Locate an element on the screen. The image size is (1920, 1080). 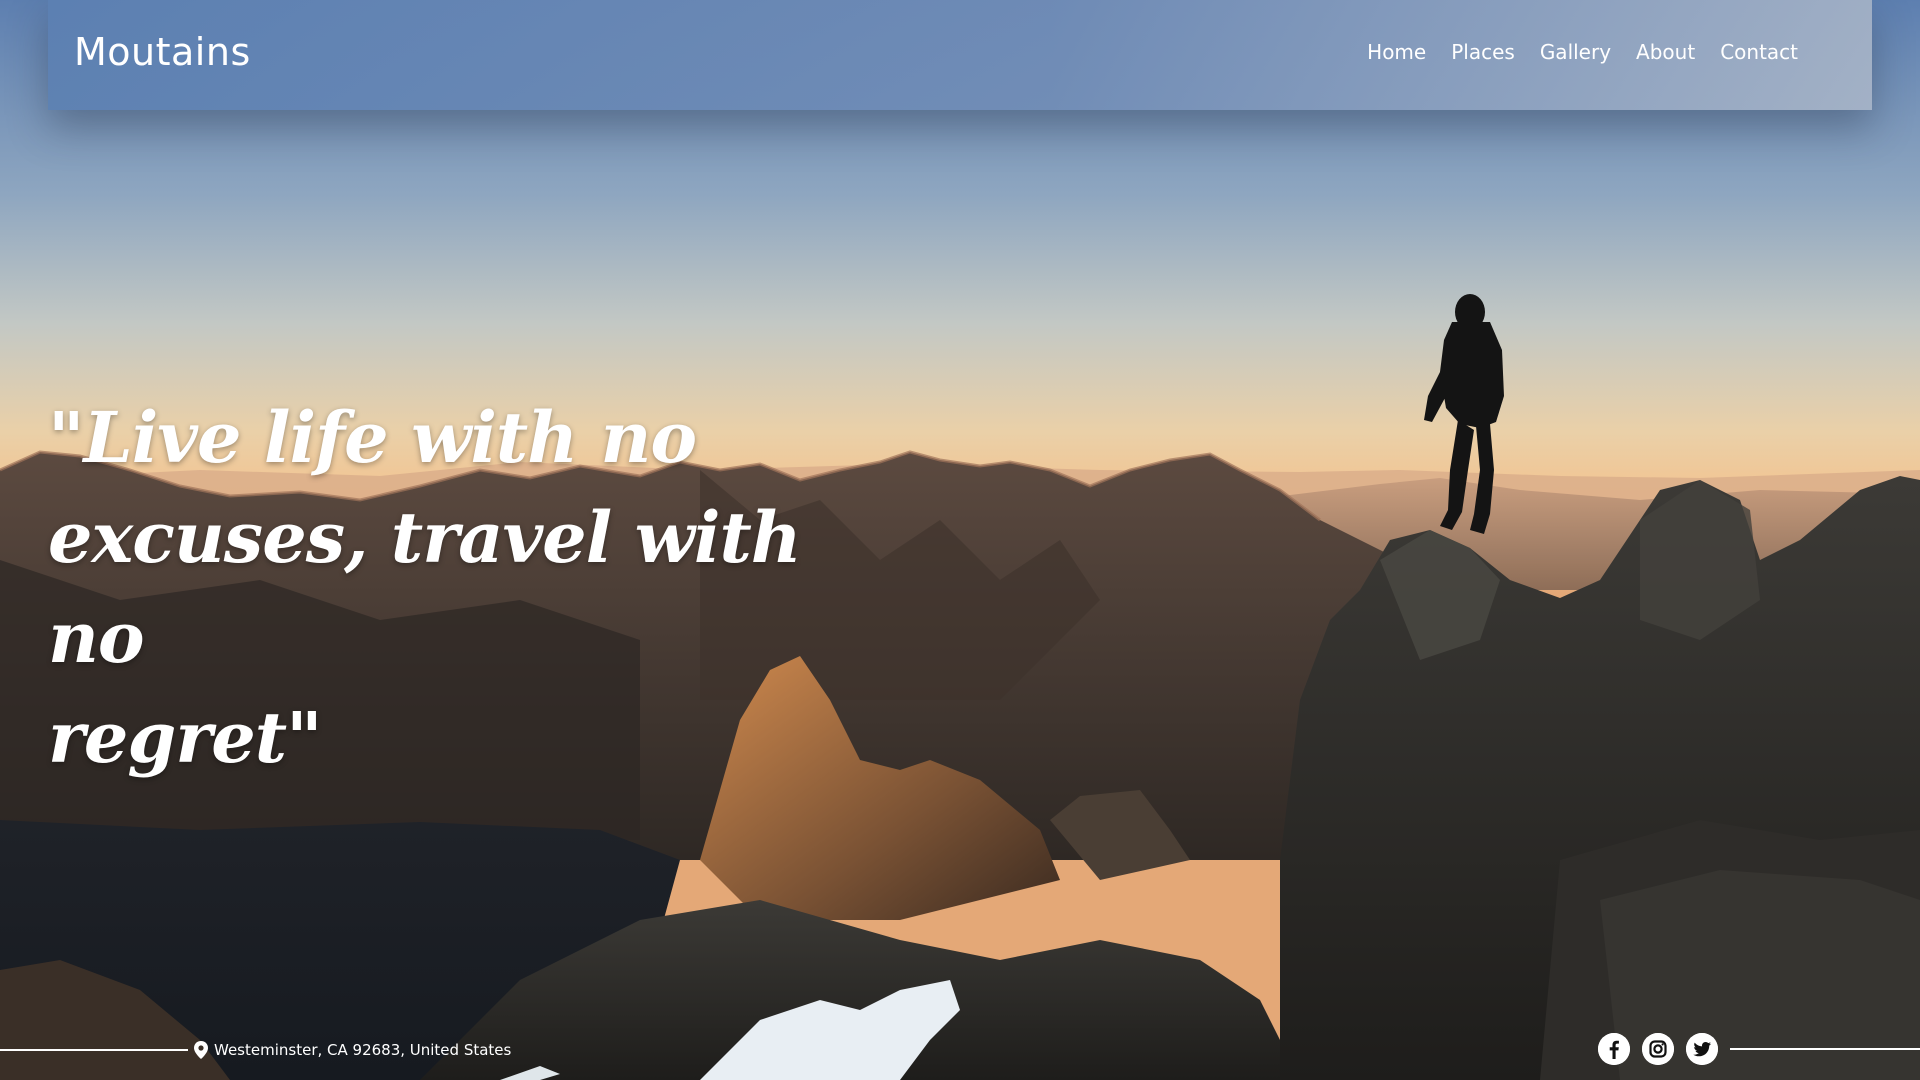
nav-item-places: Places is located at coordinates (1483, 52).